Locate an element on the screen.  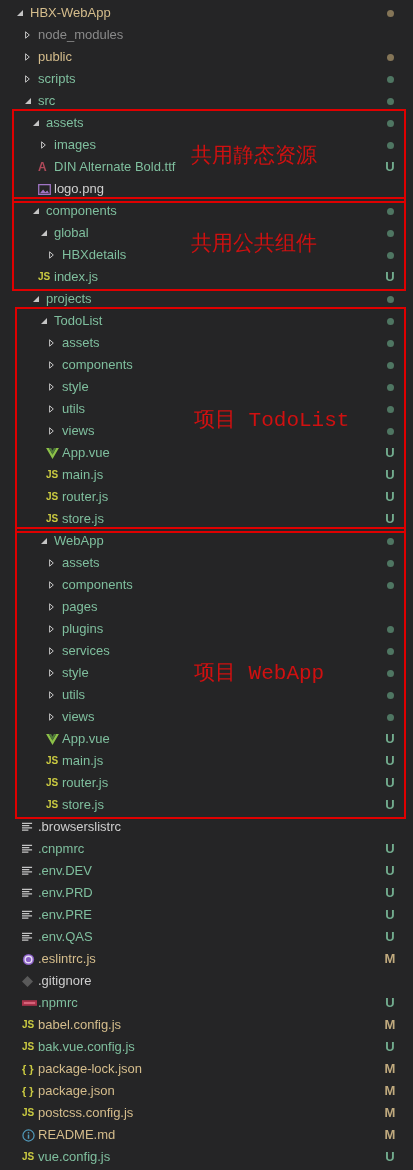
folder-name: node_modules is located at coordinates (81, 35).